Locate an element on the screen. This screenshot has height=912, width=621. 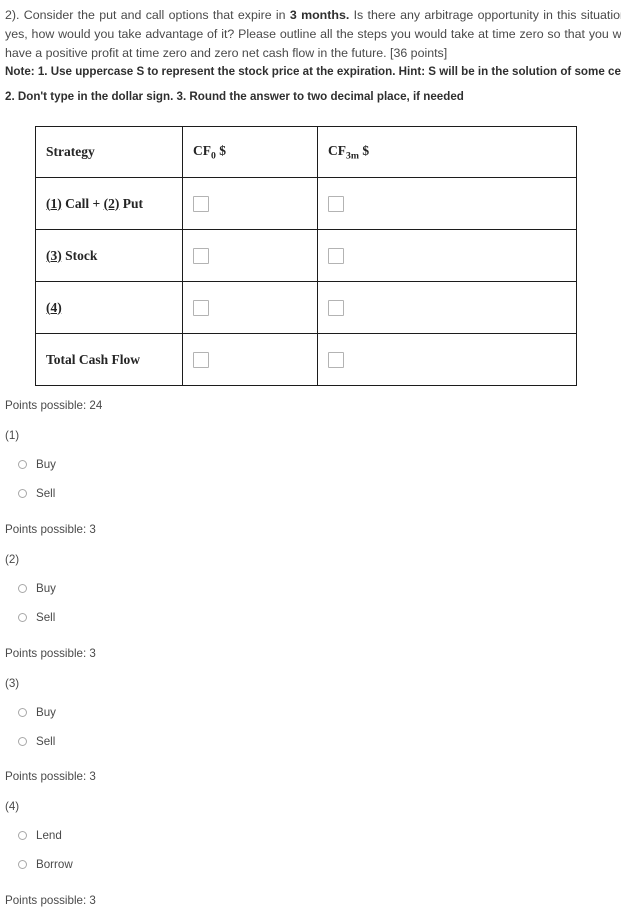
points-possible-1: Points possible: 3 is located at coordinates (50, 529).